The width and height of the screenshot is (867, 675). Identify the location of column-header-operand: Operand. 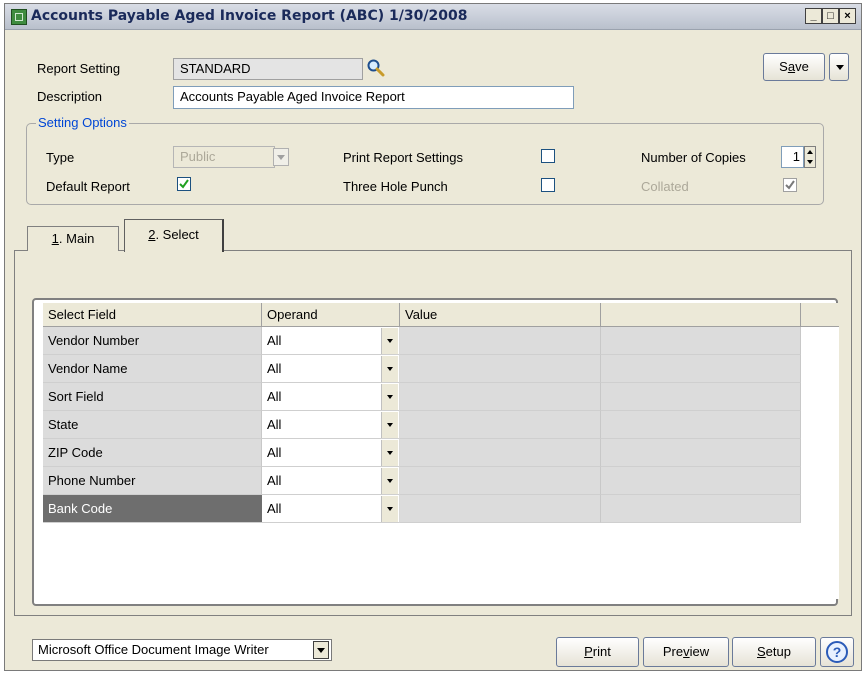
(331, 315).